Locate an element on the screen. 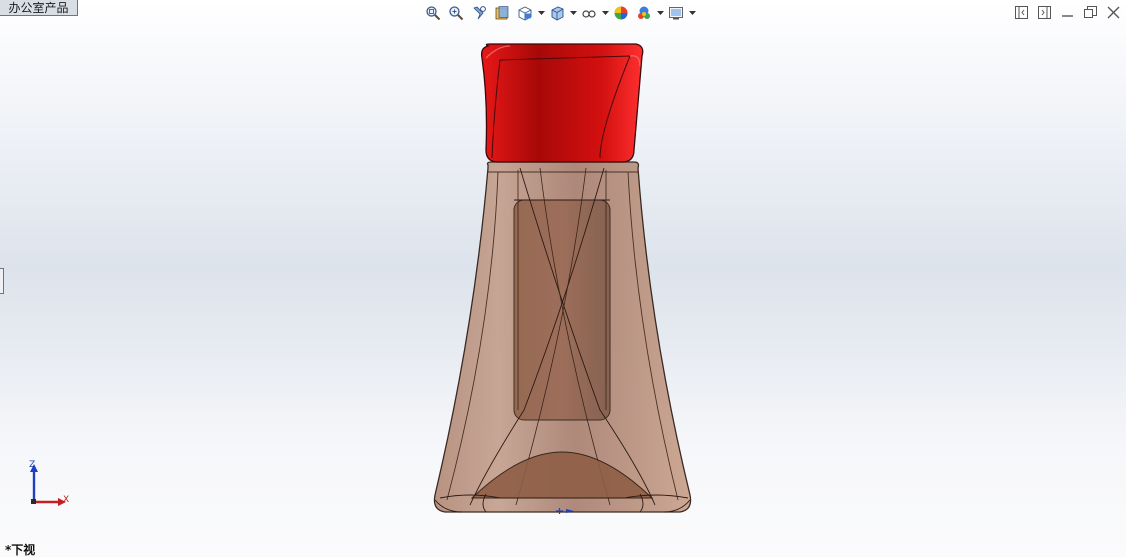 This screenshot has height=558, width=1126. bottle-body is located at coordinates (562, 337).